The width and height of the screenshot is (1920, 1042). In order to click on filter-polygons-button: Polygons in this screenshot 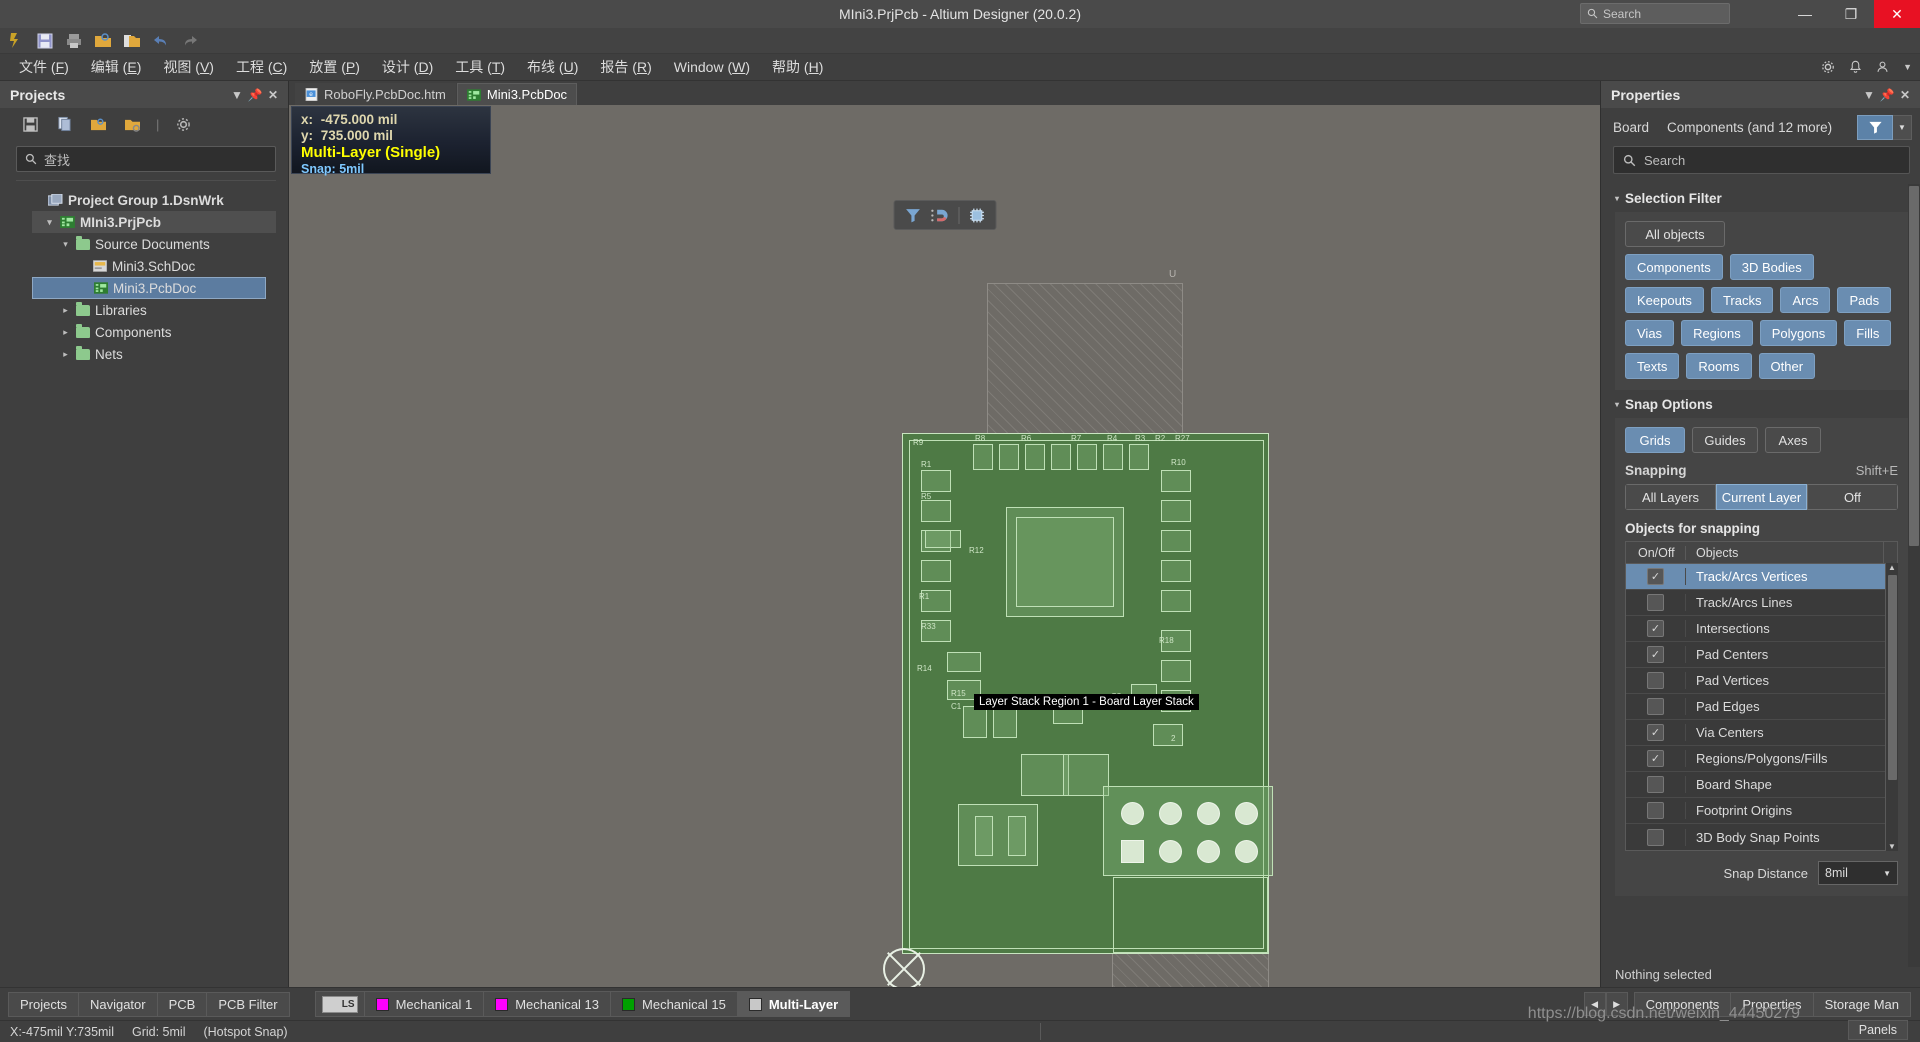, I will do `click(1798, 333)`.